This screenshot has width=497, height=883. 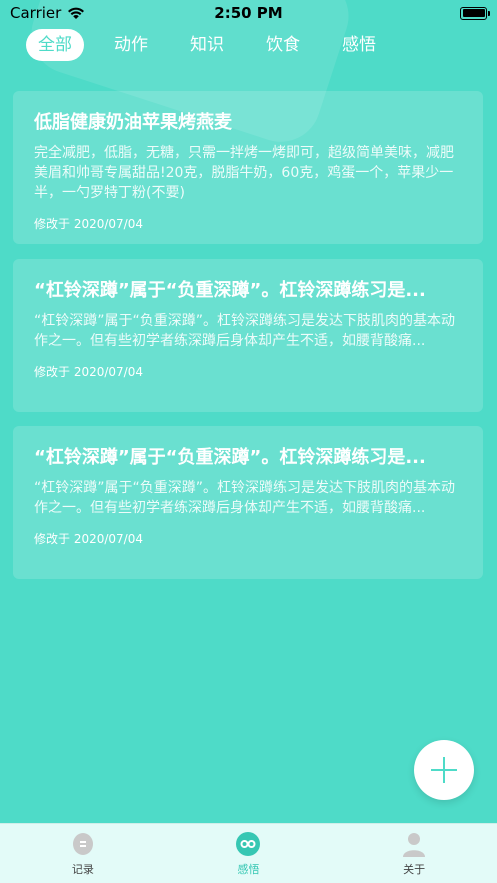 I want to click on tab-diet: 饮食, so click(x=283, y=45).